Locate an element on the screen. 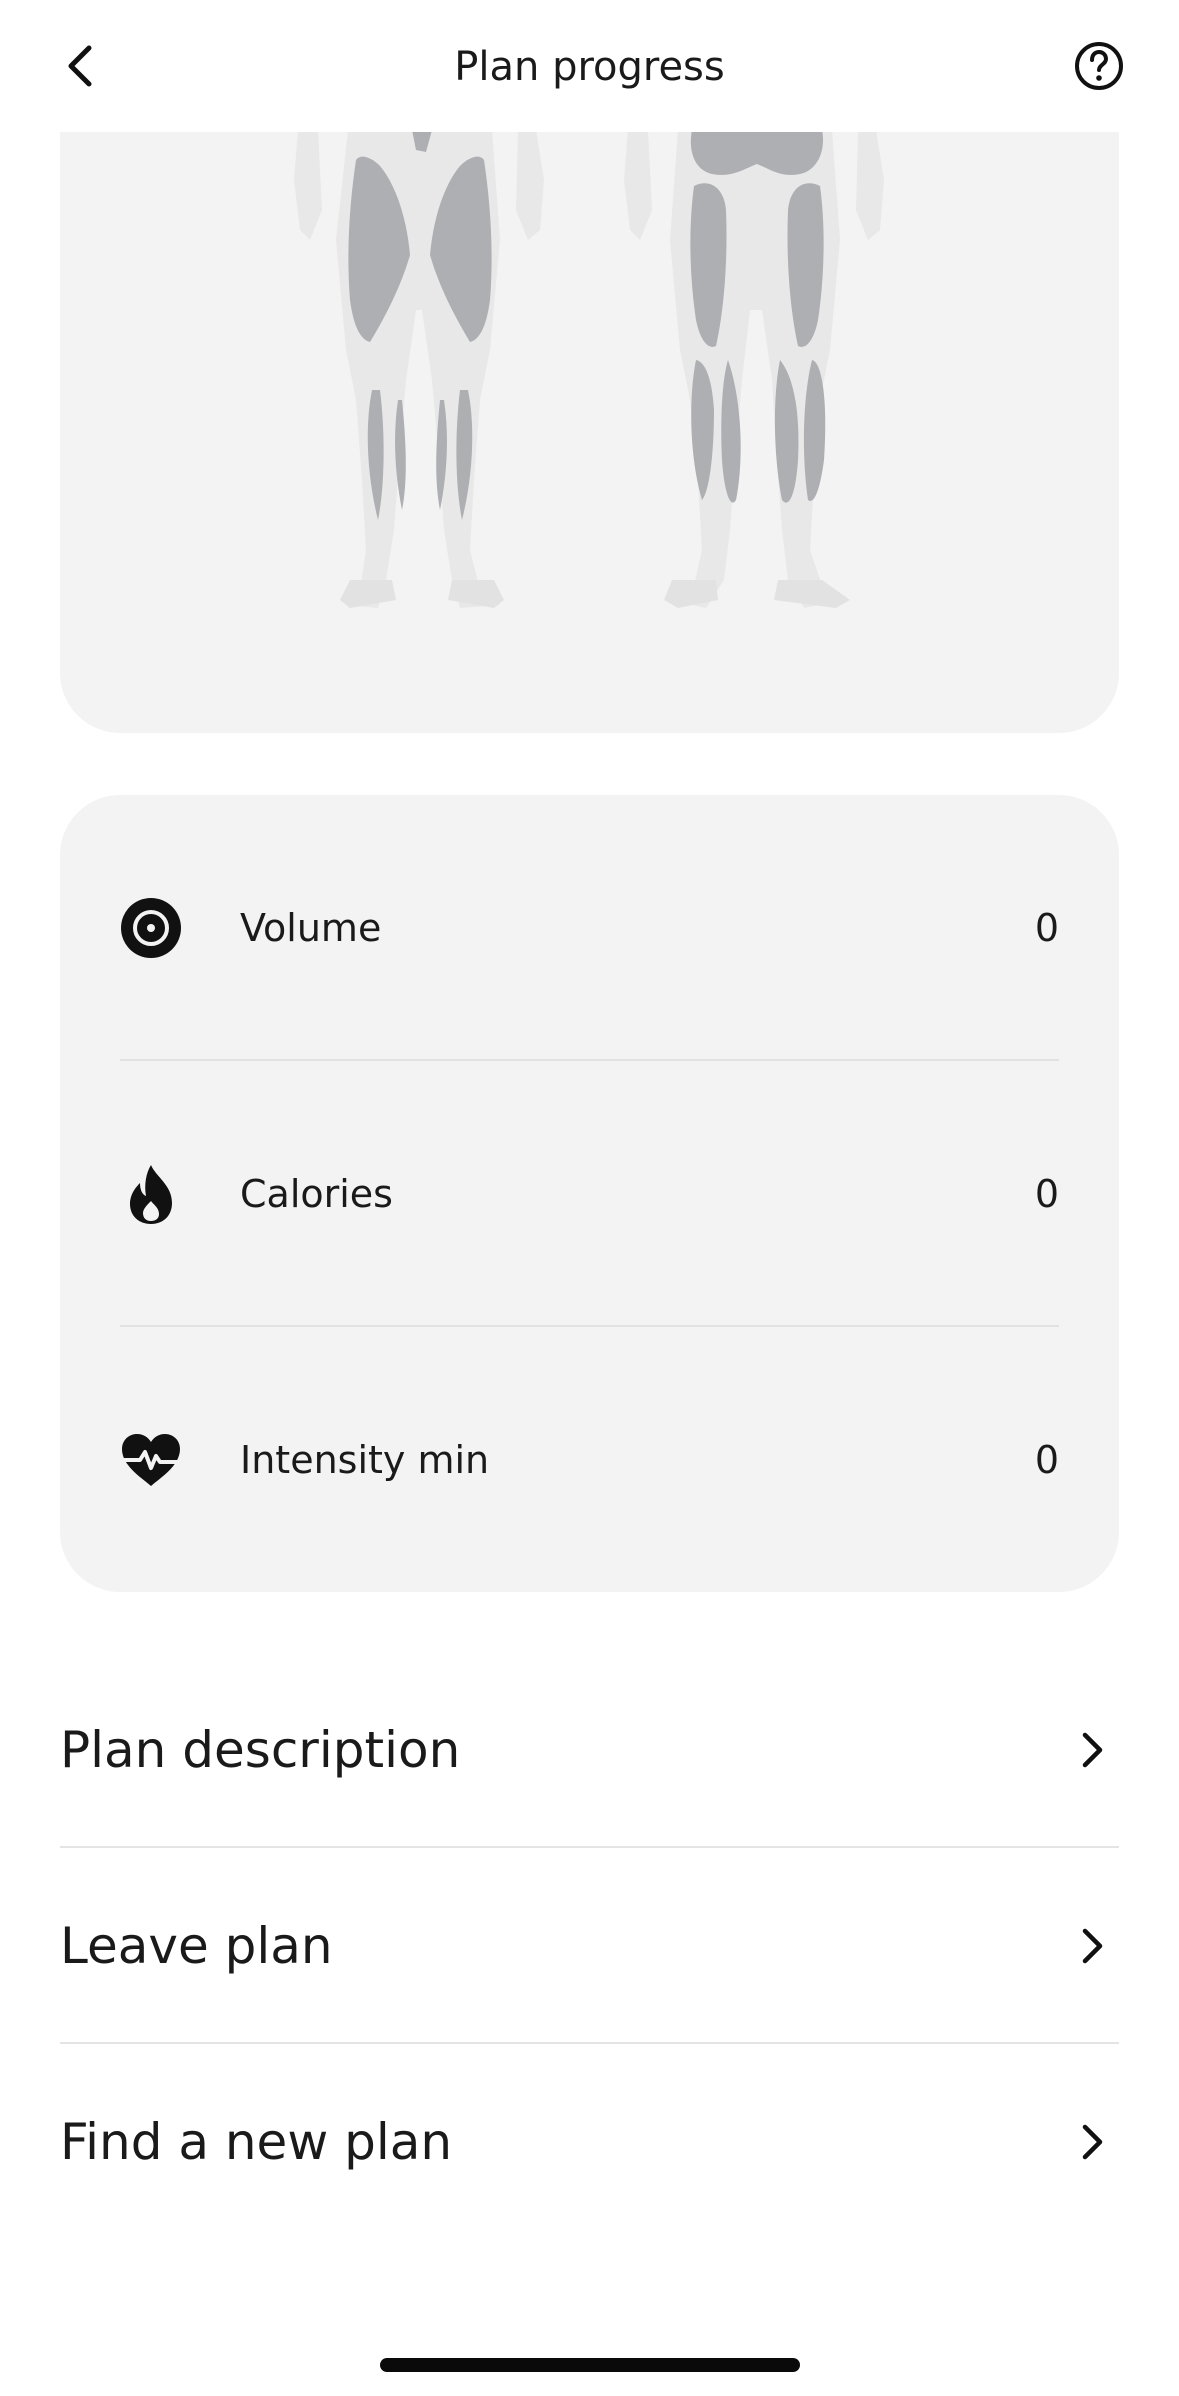 Image resolution: width=1179 pixels, height=2396 pixels. stat-label: Volume is located at coordinates (311, 928).